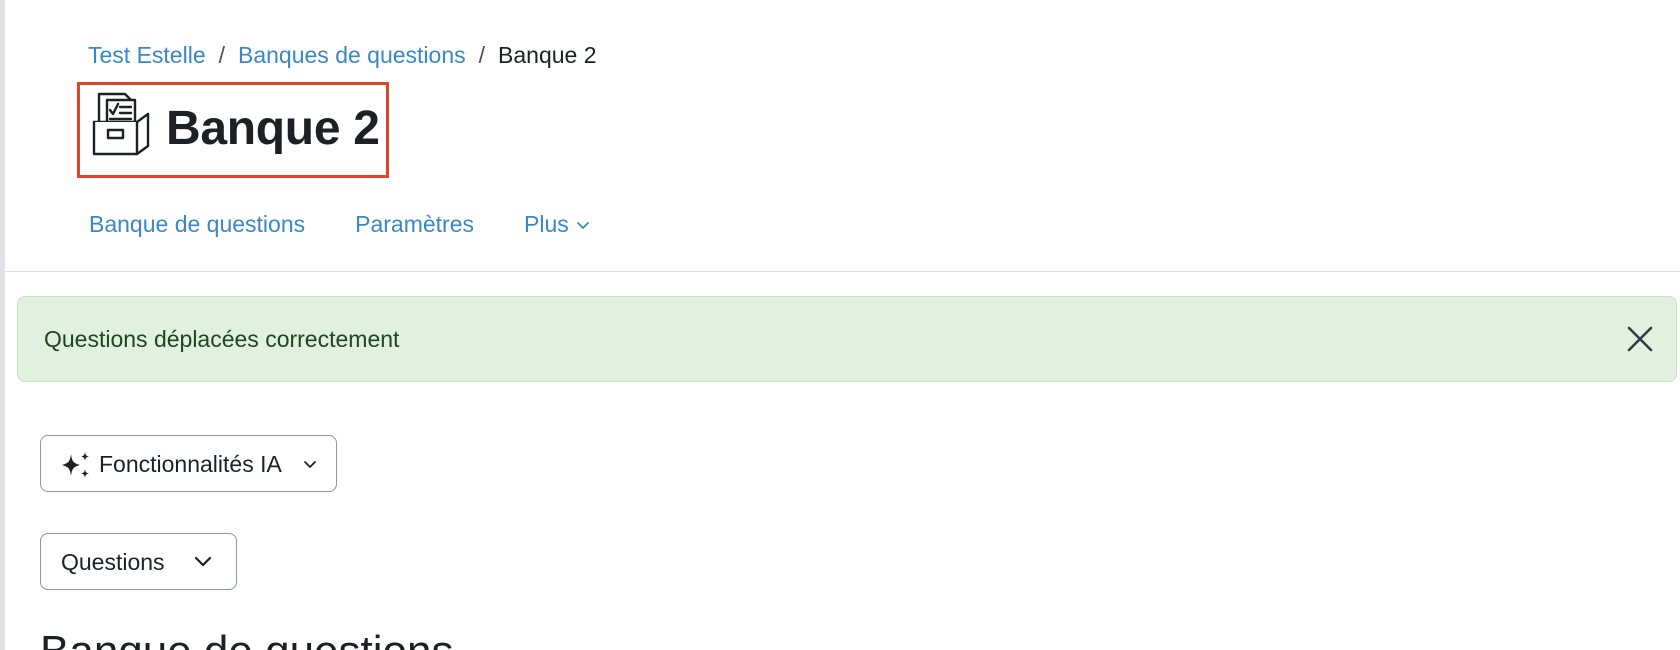 The image size is (1680, 650). What do you see at coordinates (273, 128) in the screenshot?
I see `page-title: Banque 2` at bounding box center [273, 128].